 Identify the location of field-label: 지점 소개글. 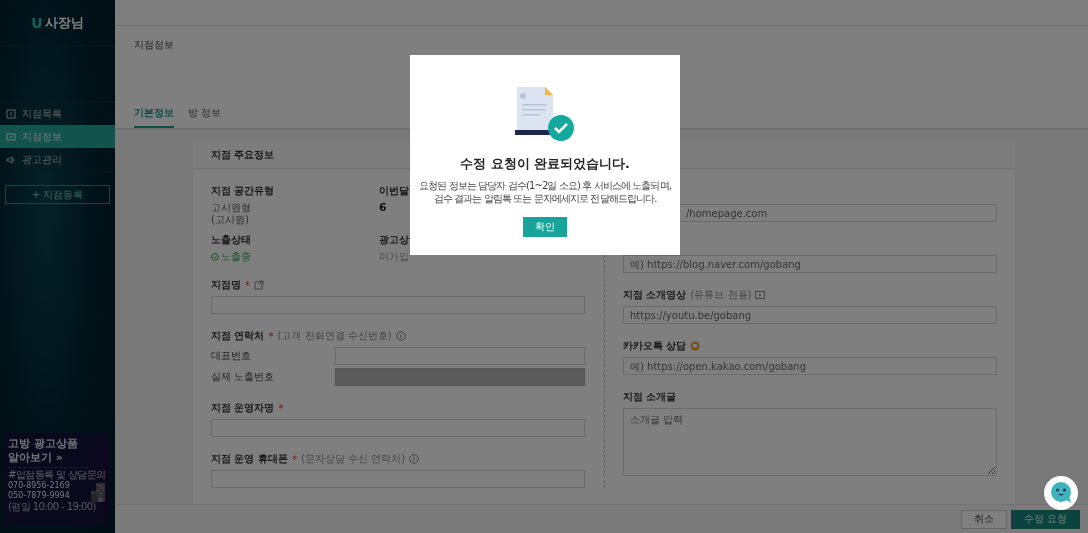
(650, 397).